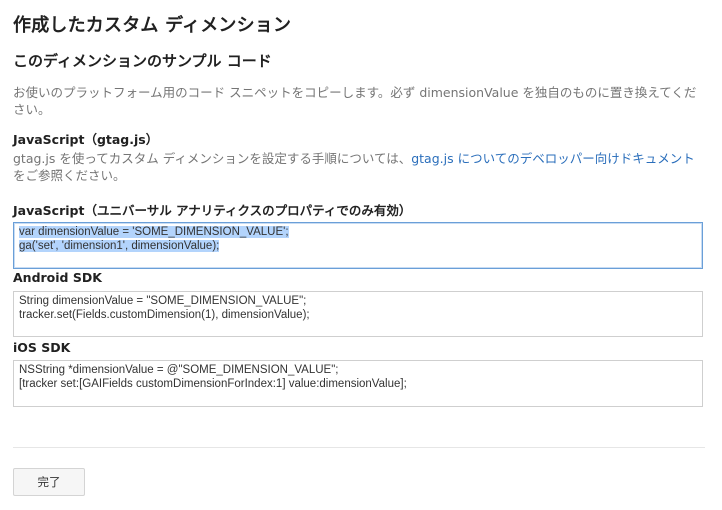 Image resolution: width=722 pixels, height=510 pixels. I want to click on analytics-js-label: JavaScript（ユニバーサル アナリティクスのプロパティでのみ有効）, so click(212, 210).